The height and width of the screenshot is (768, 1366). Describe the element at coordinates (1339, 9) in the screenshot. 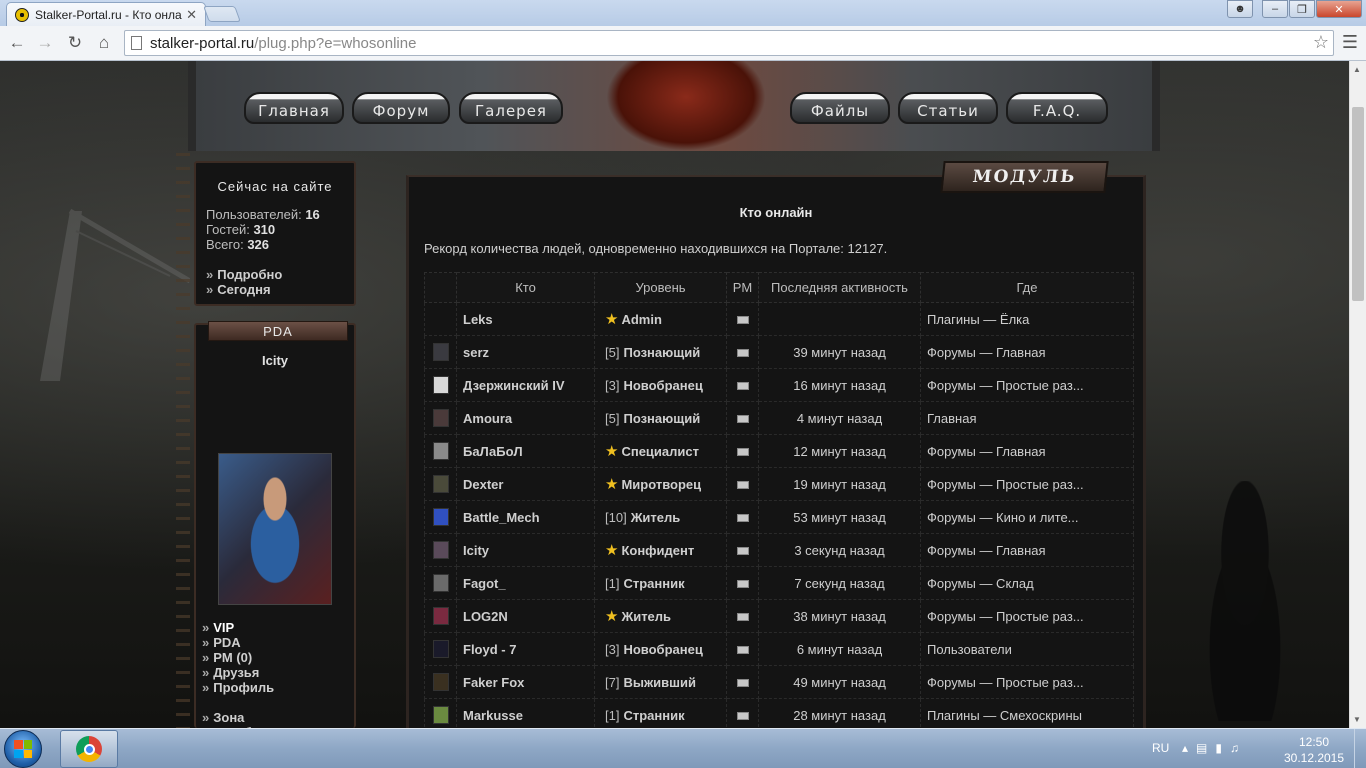

I see `close-window-button: ✕` at that location.